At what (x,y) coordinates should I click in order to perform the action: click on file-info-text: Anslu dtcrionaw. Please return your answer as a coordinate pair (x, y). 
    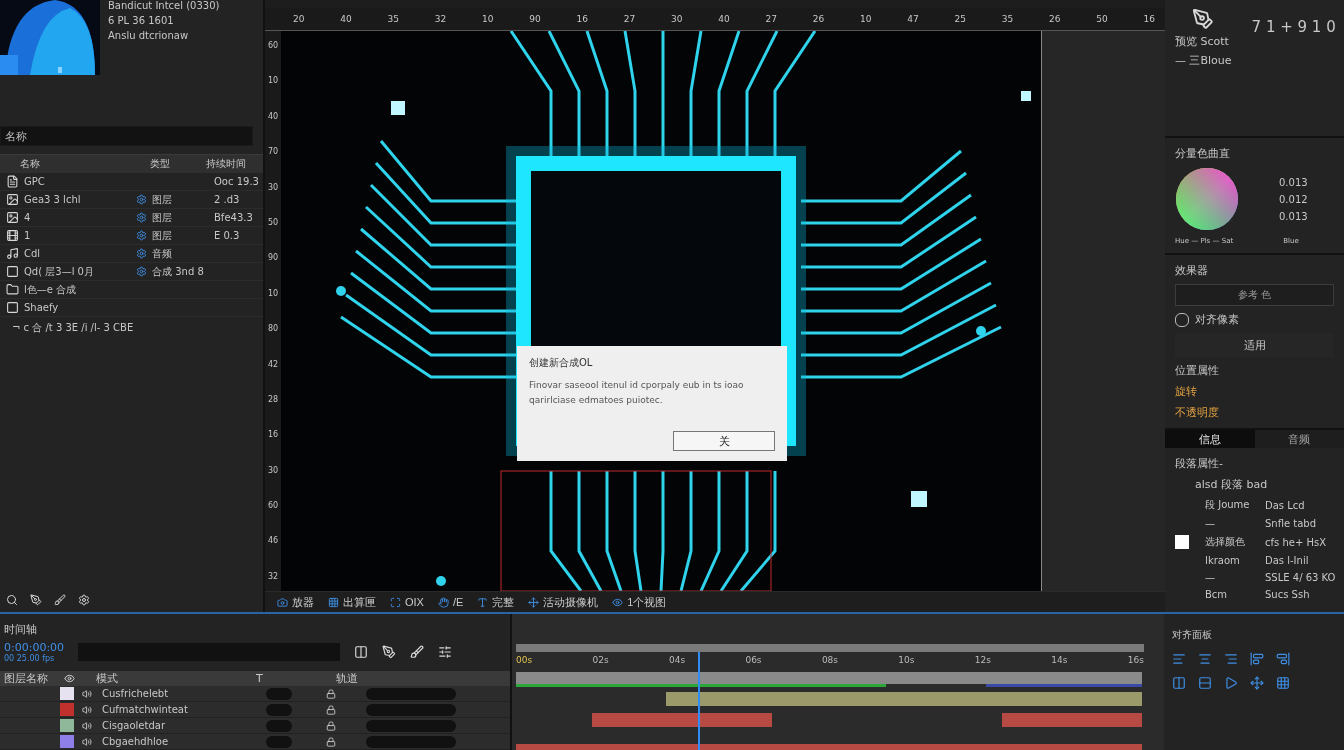
    Looking at the image, I should click on (149, 35).